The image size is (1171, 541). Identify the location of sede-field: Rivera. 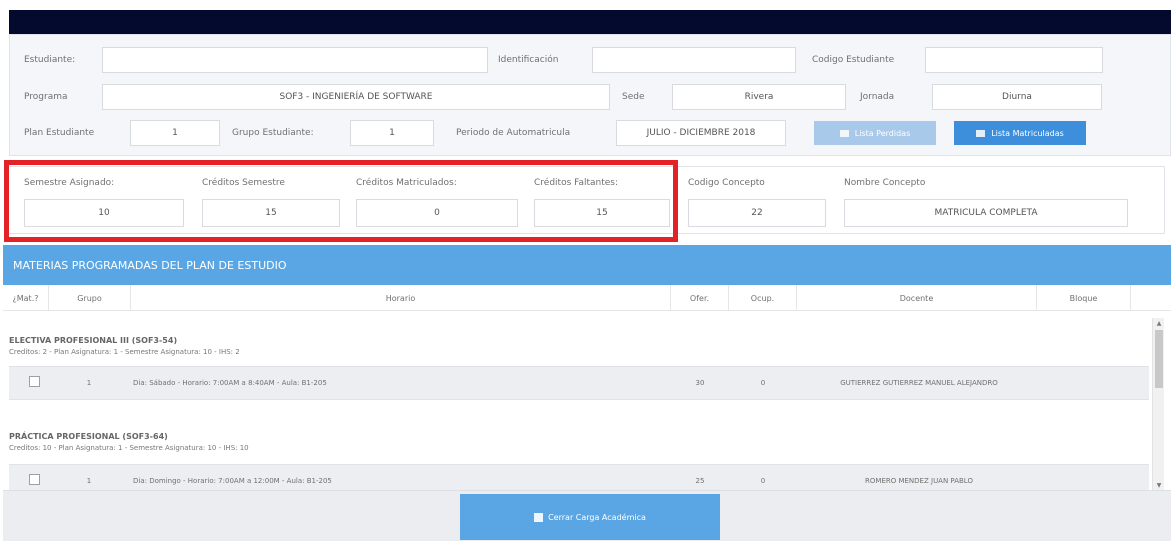
(759, 97).